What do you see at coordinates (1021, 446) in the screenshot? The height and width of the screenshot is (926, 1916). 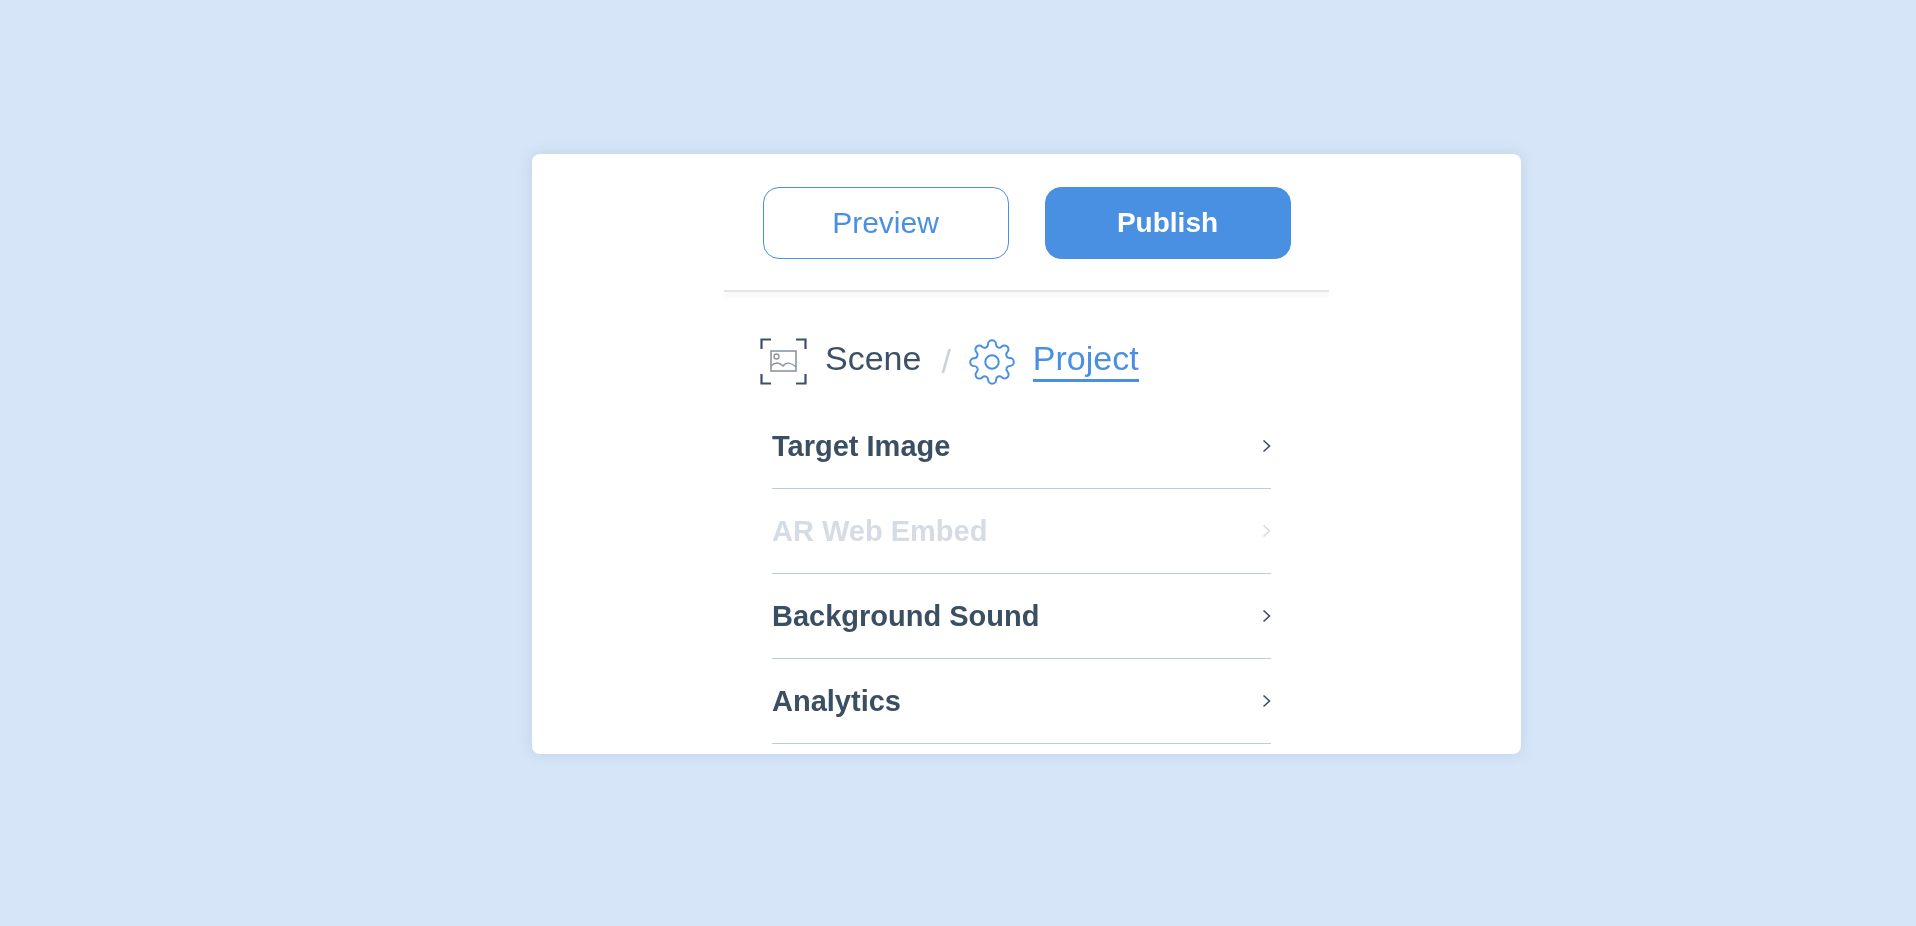 I see `menu-item: Target Image` at bounding box center [1021, 446].